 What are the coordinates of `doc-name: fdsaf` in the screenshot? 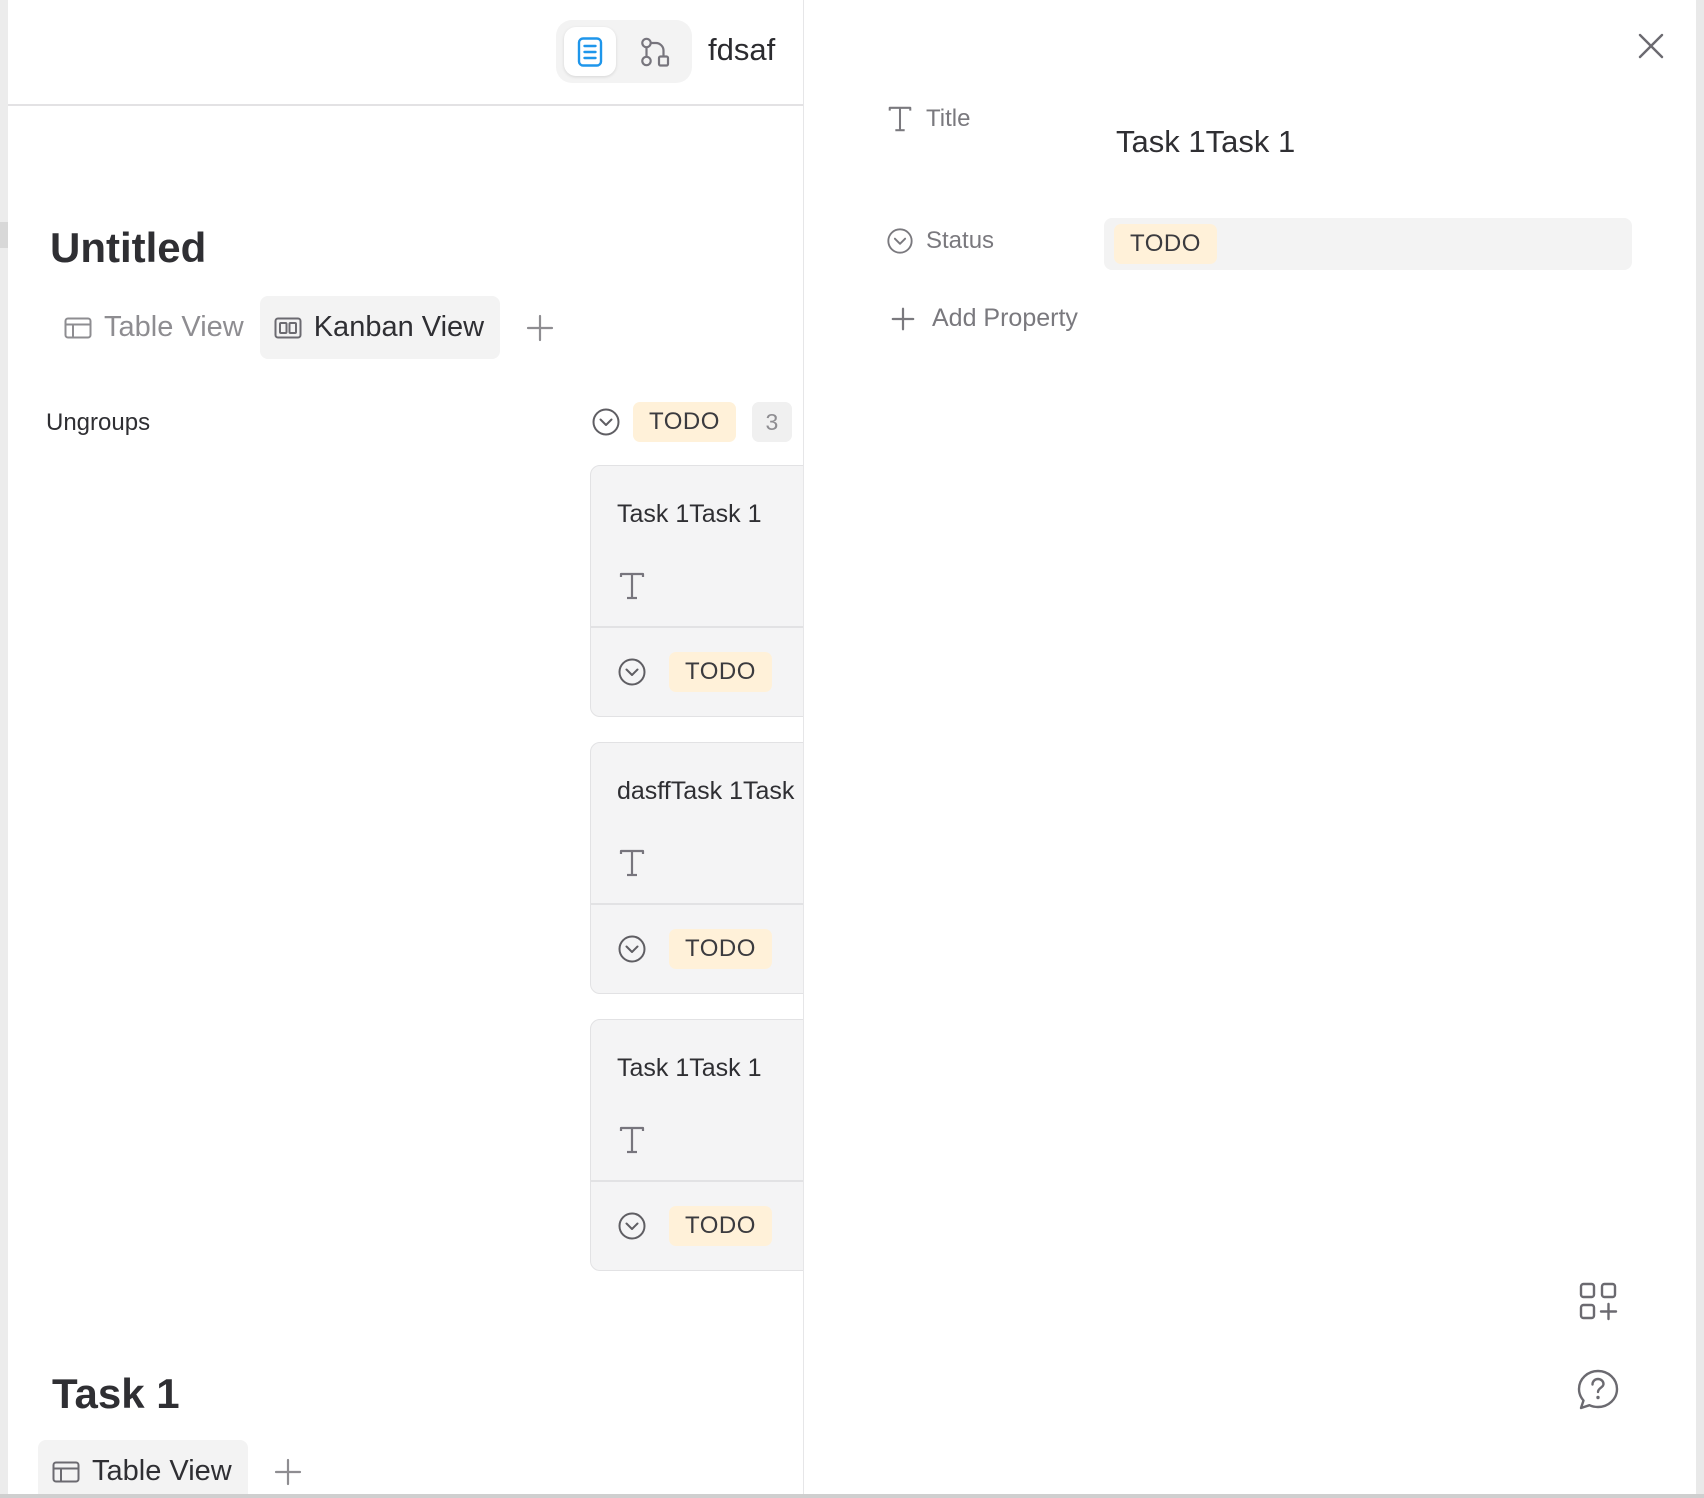 It's located at (741, 50).